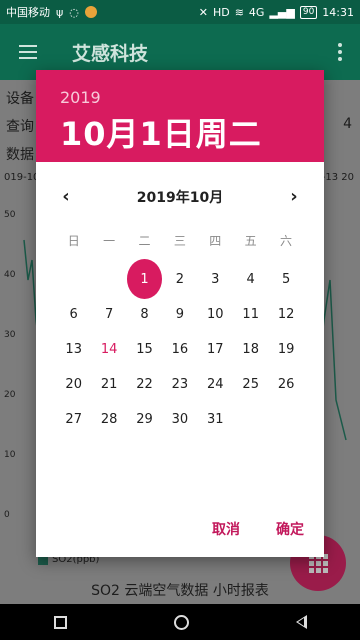 The image size is (360, 640). I want to click on month-label: 2019年10月, so click(180, 198).